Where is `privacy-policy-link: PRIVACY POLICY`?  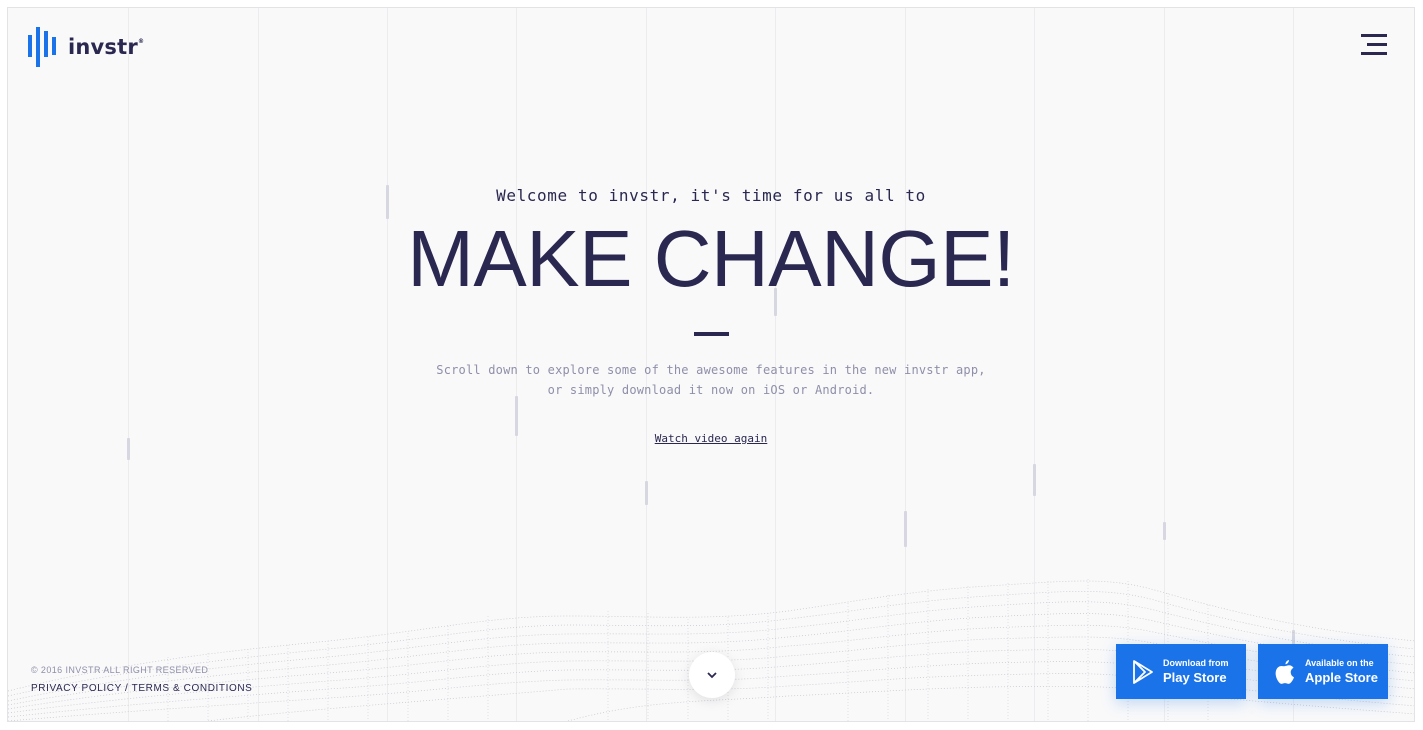 privacy-policy-link: PRIVACY POLICY is located at coordinates (76, 688).